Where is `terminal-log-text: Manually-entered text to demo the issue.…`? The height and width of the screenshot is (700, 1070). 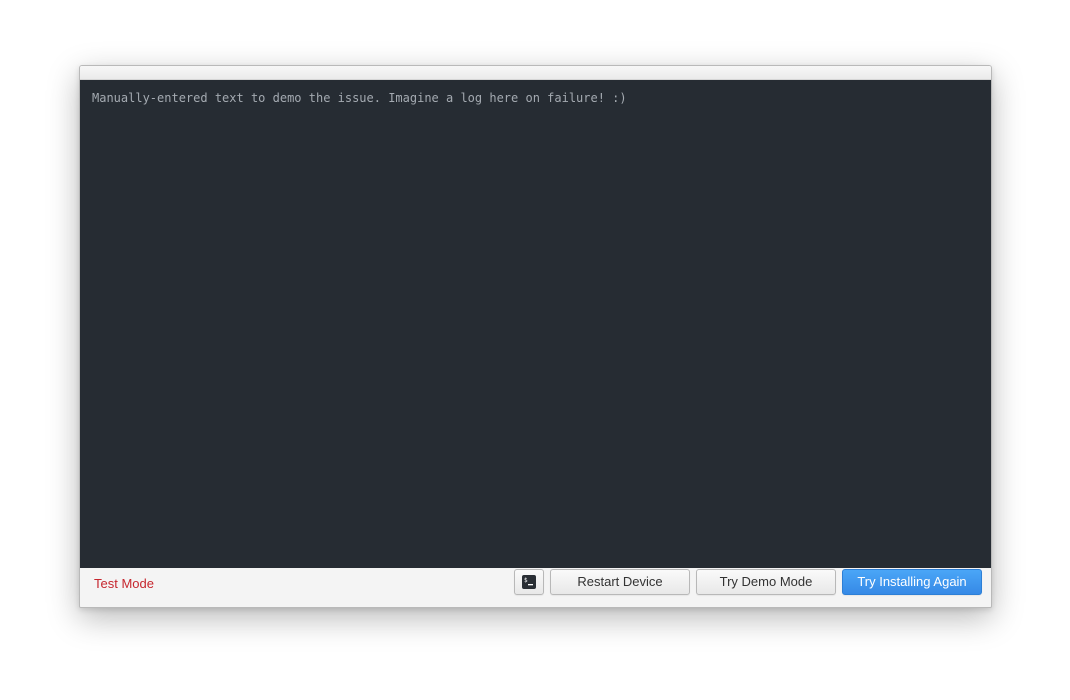
terminal-log-text: Manually-entered text to demo the issue.… is located at coordinates (359, 98).